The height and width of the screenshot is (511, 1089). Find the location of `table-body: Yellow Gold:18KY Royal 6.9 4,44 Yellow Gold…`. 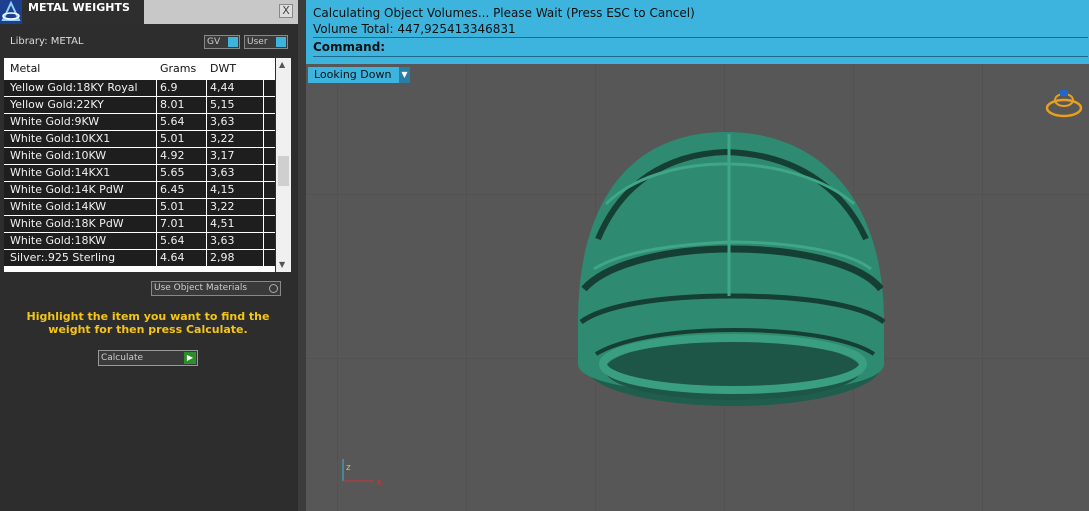

table-body: Yellow Gold:18KY Royal 6.9 4,44 Yellow Gold… is located at coordinates (139, 173).